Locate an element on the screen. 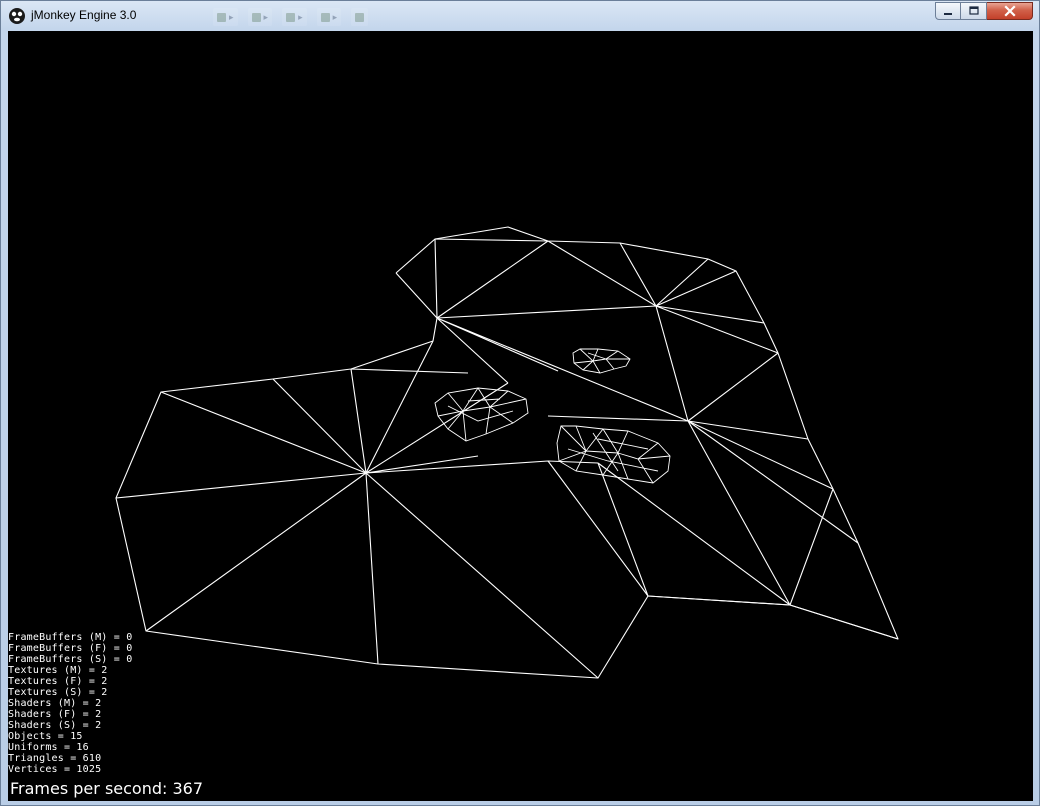  maximize-icon is located at coordinates (973, 10).